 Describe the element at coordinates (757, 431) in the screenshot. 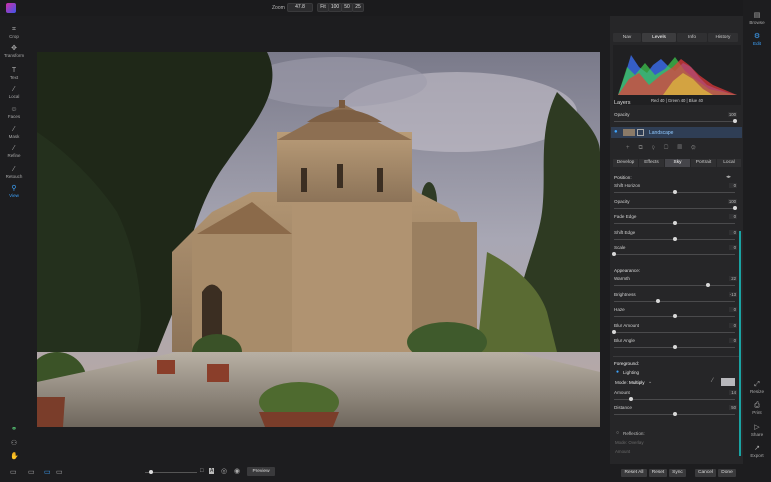

I see `share-button: ▷Share` at that location.